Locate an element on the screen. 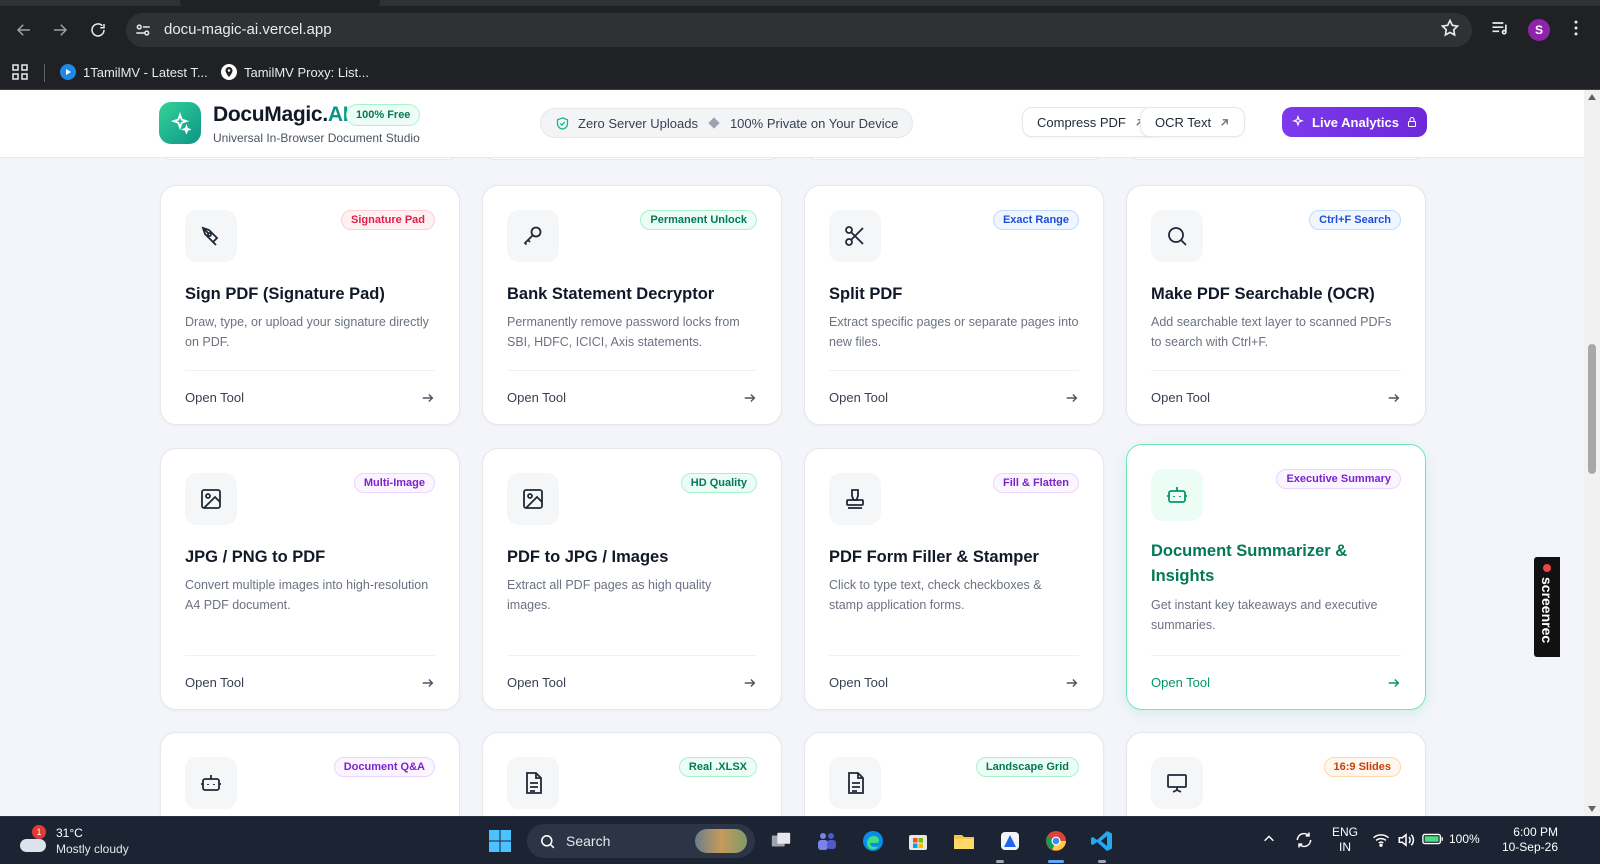 This screenshot has width=1600, height=864. vertical-scrollbar is located at coordinates (1592, 453).